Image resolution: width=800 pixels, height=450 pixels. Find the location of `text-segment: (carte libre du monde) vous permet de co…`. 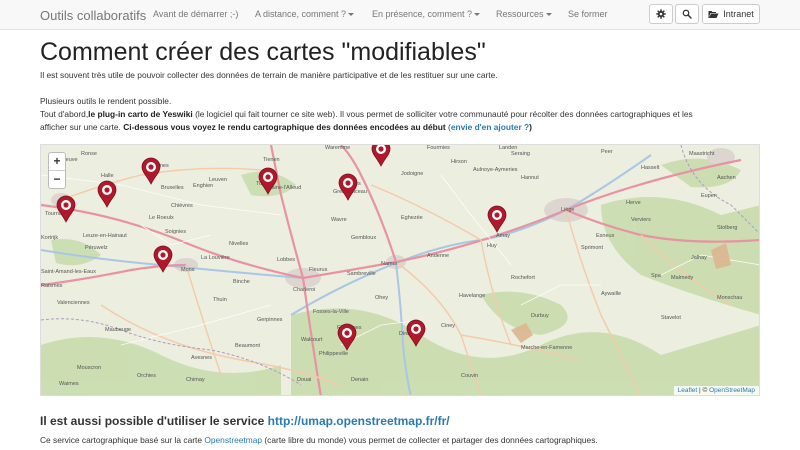

text-segment: (carte libre du monde) vous permet de co… is located at coordinates (430, 440).